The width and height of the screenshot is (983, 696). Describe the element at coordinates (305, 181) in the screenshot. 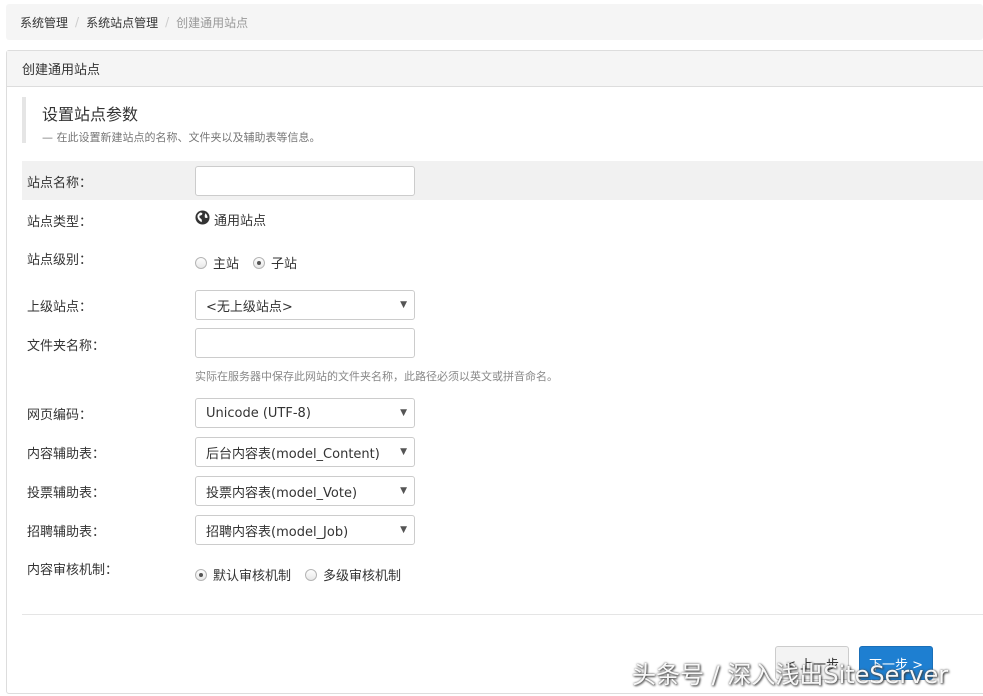

I see `site-name-input` at that location.